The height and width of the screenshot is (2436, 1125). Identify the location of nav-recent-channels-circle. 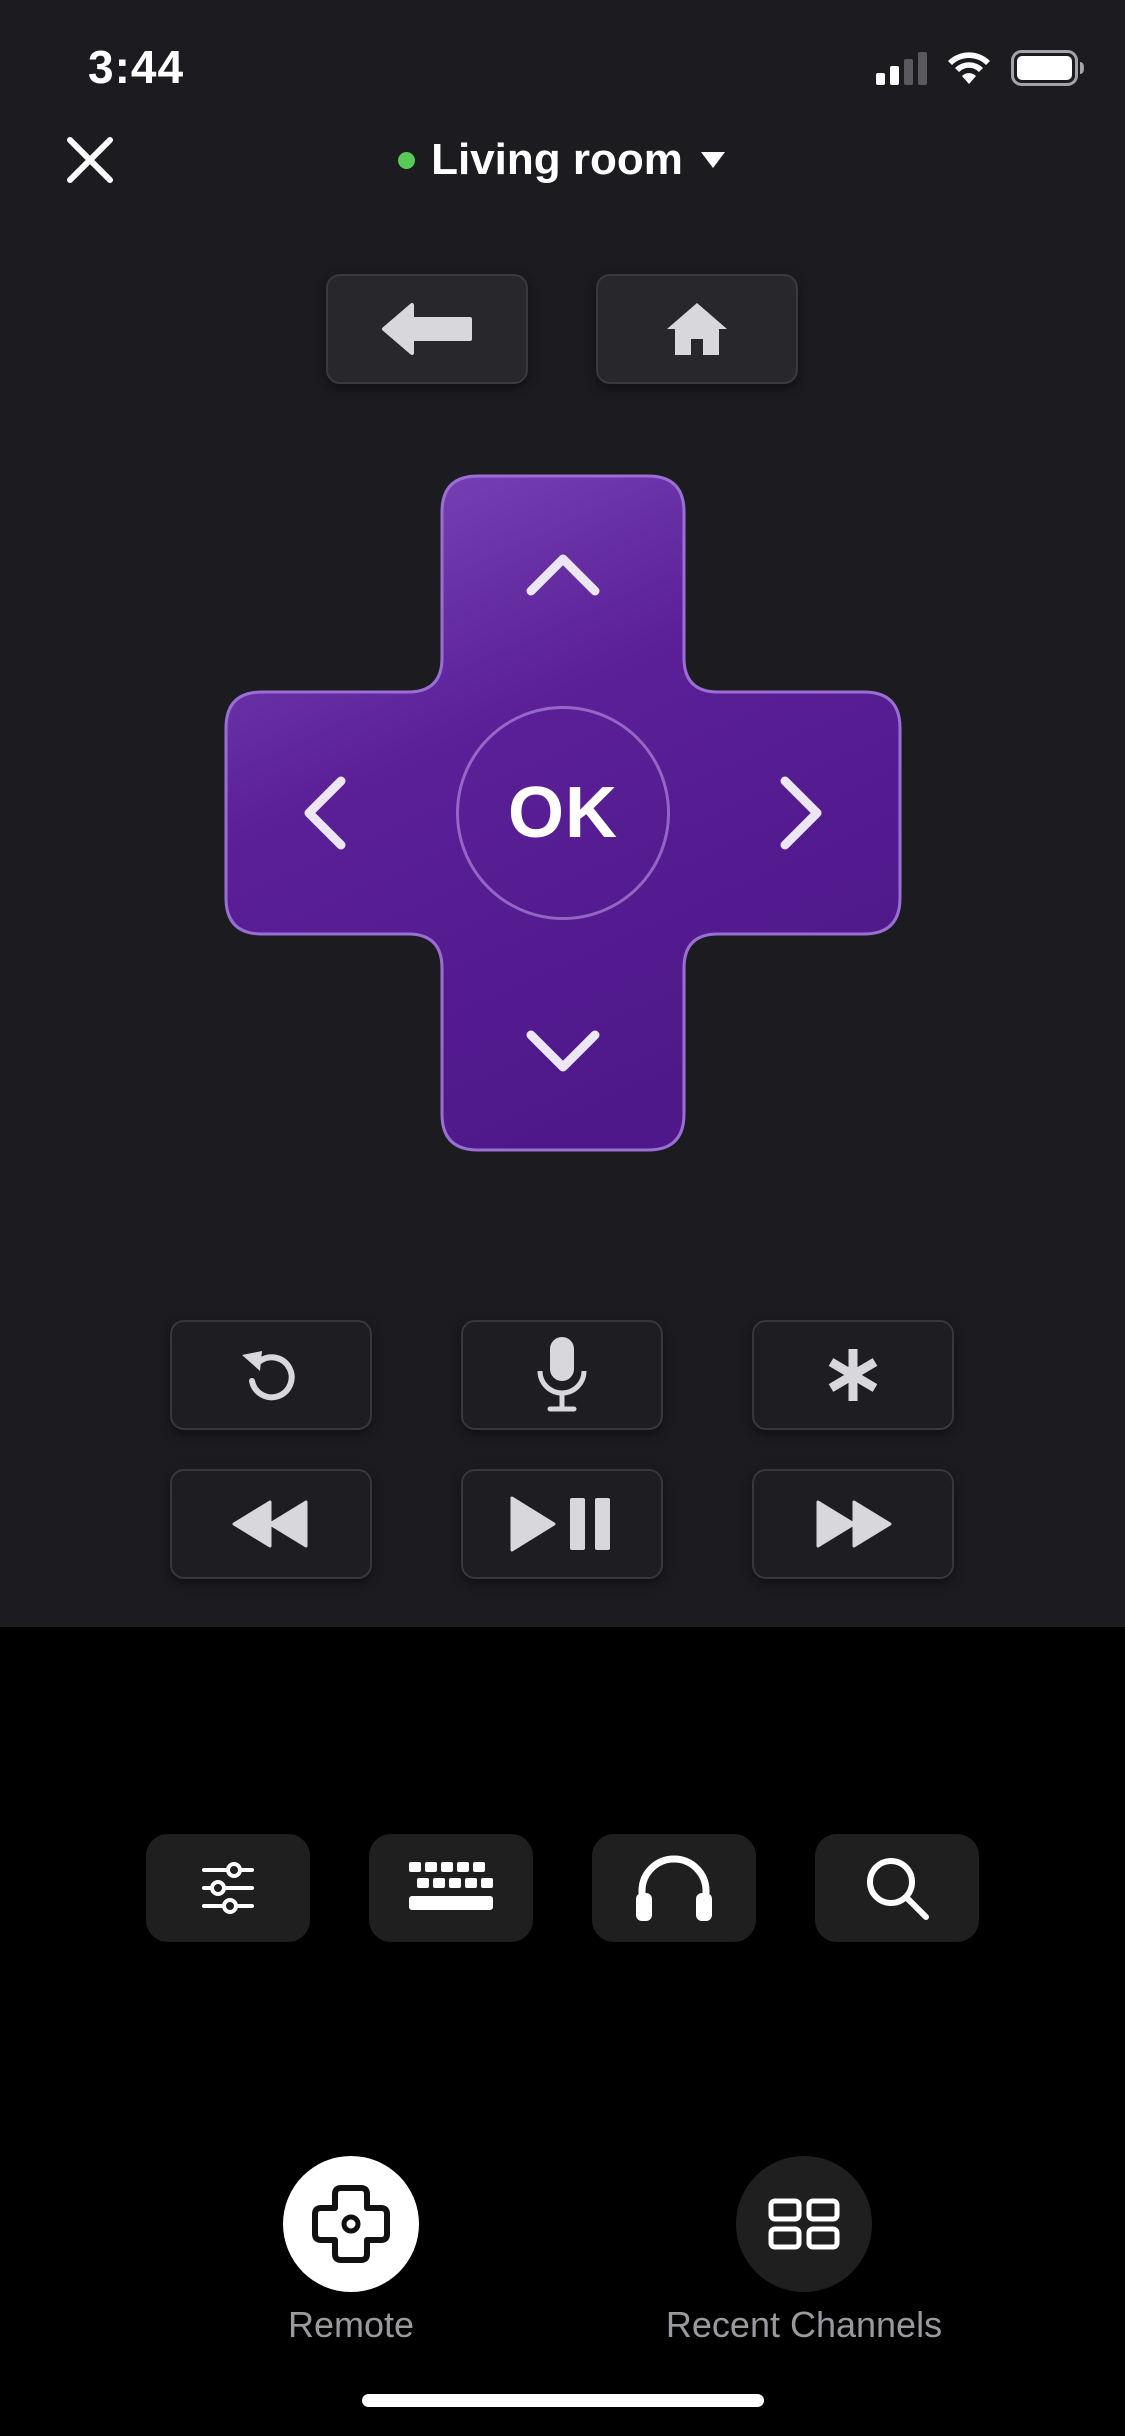
(804, 2224).